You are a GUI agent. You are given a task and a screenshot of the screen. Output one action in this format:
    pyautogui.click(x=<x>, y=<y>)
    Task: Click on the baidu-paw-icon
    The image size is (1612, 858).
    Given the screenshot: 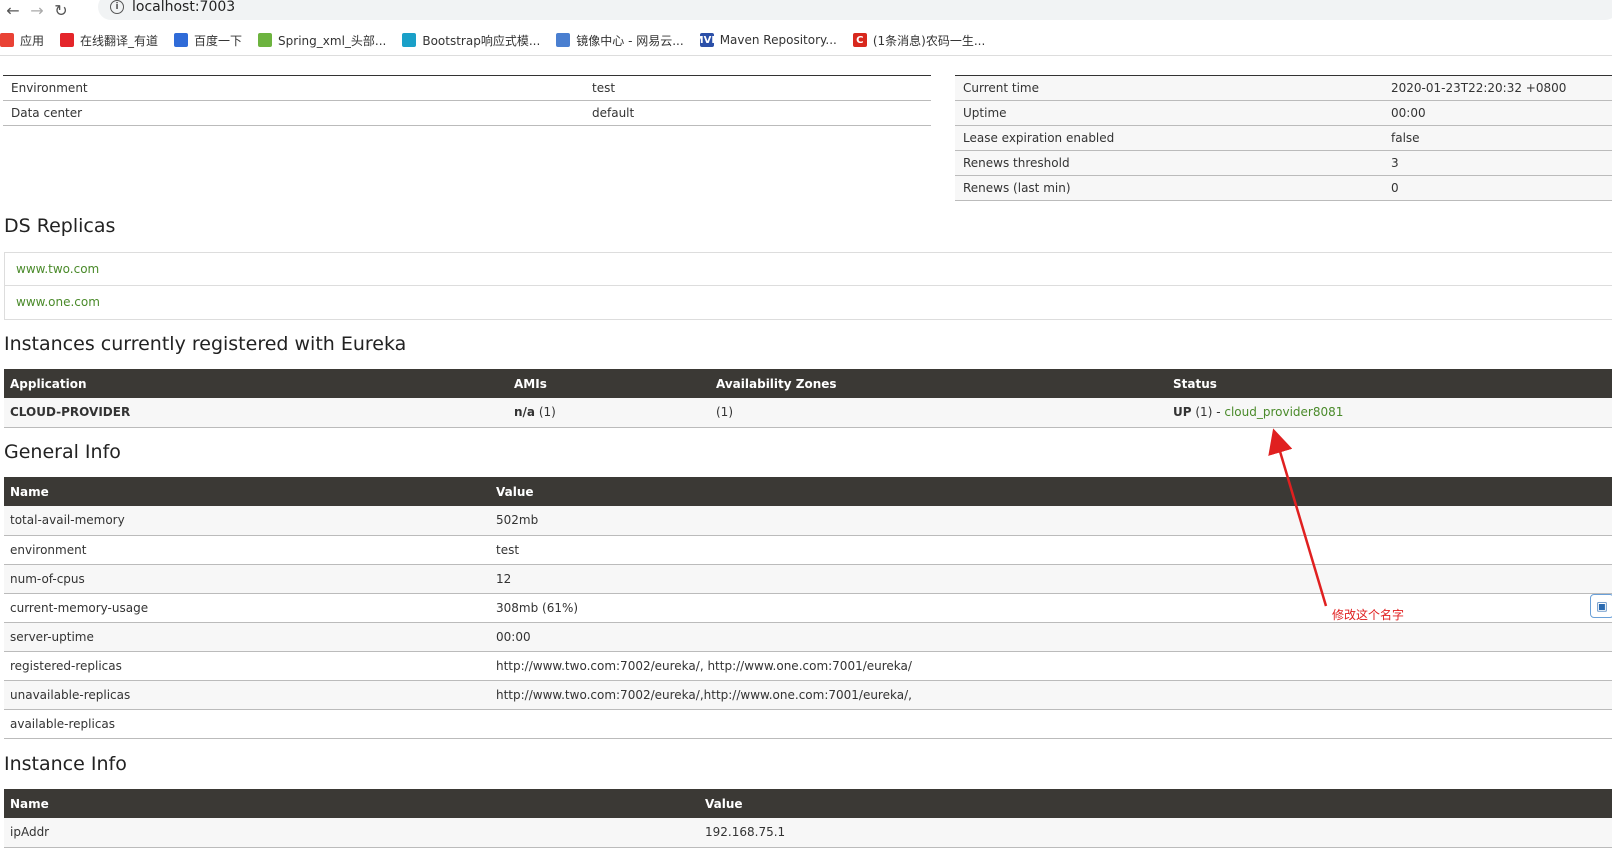 What is the action you would take?
    pyautogui.click(x=181, y=40)
    